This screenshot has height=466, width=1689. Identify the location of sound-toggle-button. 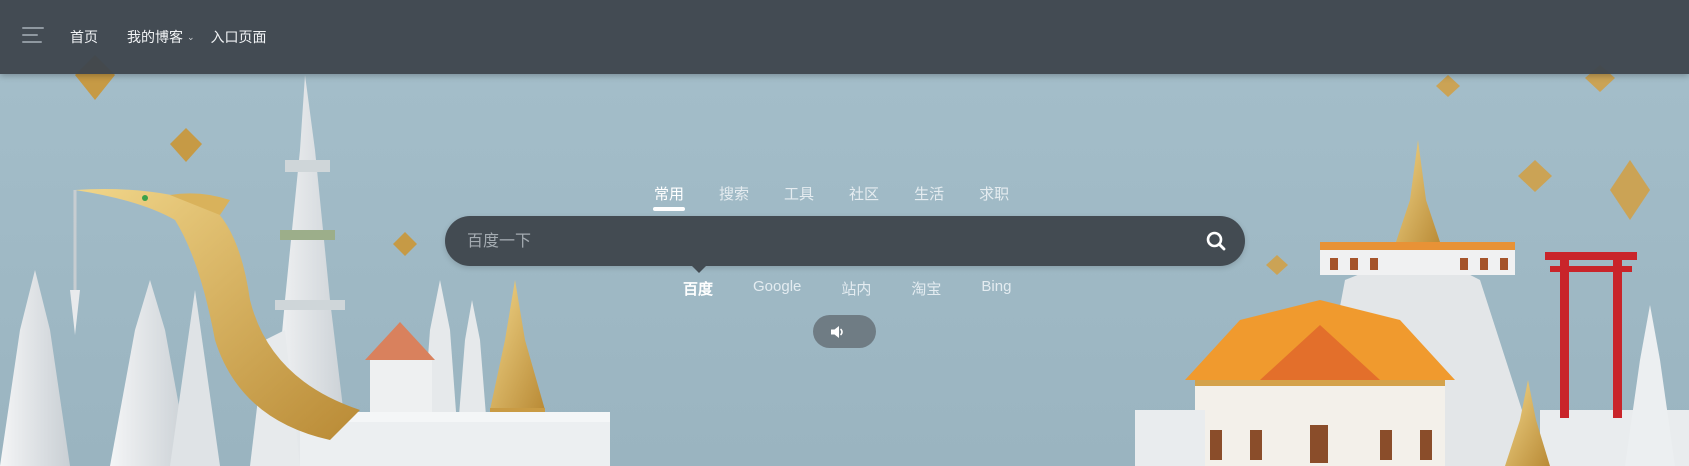
(844, 331).